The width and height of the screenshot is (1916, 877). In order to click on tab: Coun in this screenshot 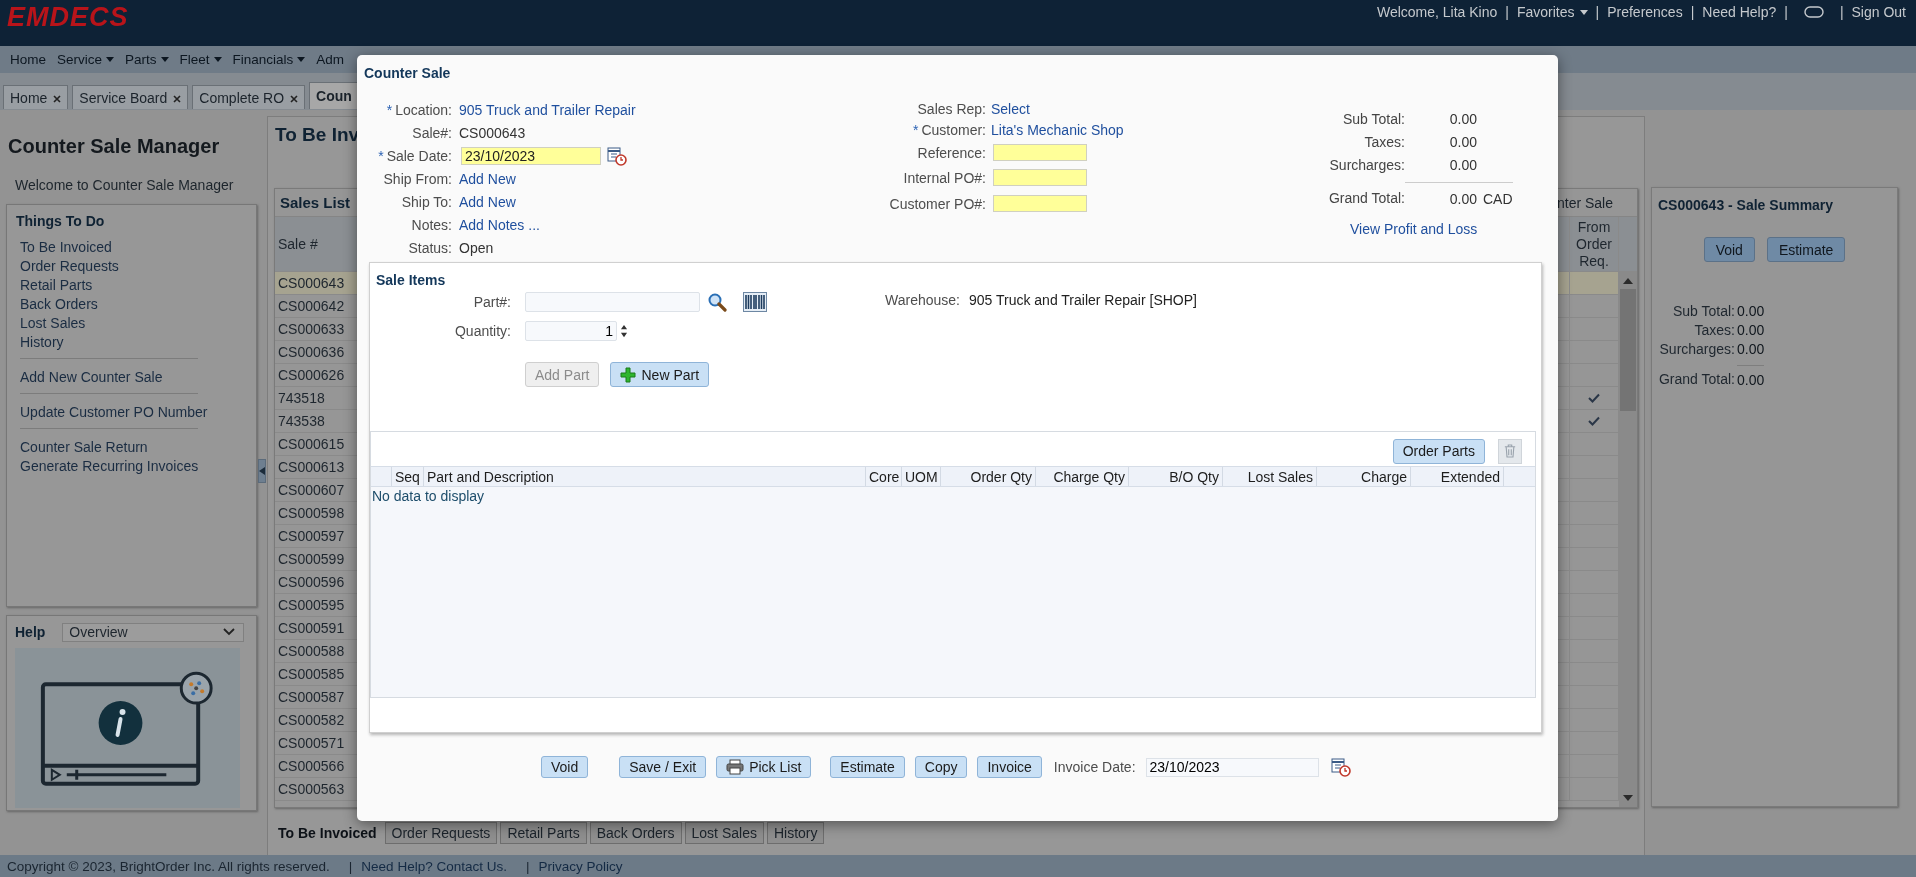, I will do `click(334, 95)`.